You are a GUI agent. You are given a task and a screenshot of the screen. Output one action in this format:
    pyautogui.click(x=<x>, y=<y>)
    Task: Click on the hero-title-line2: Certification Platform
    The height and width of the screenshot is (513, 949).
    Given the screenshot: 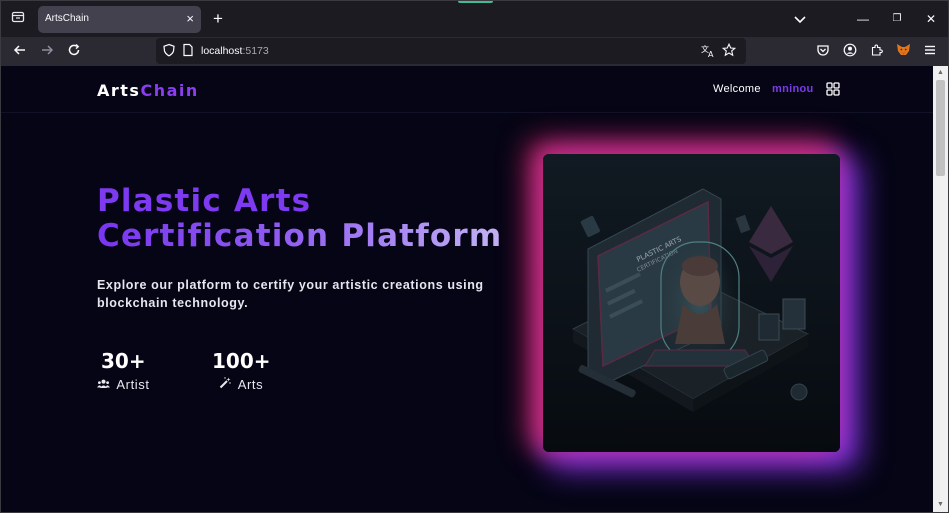 What is the action you would take?
    pyautogui.click(x=300, y=236)
    